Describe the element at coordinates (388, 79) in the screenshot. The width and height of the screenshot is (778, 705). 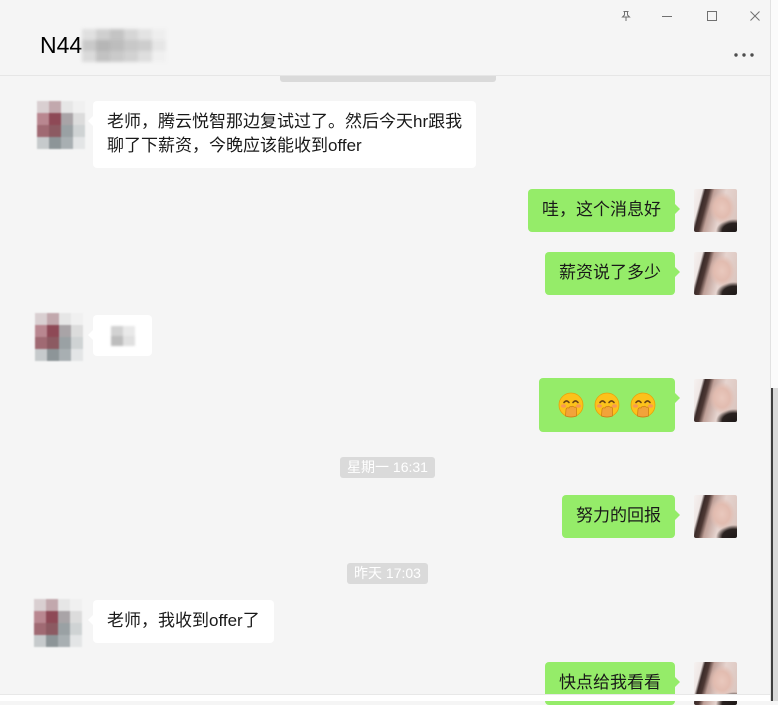
I see `timestamp-pill-partial` at that location.